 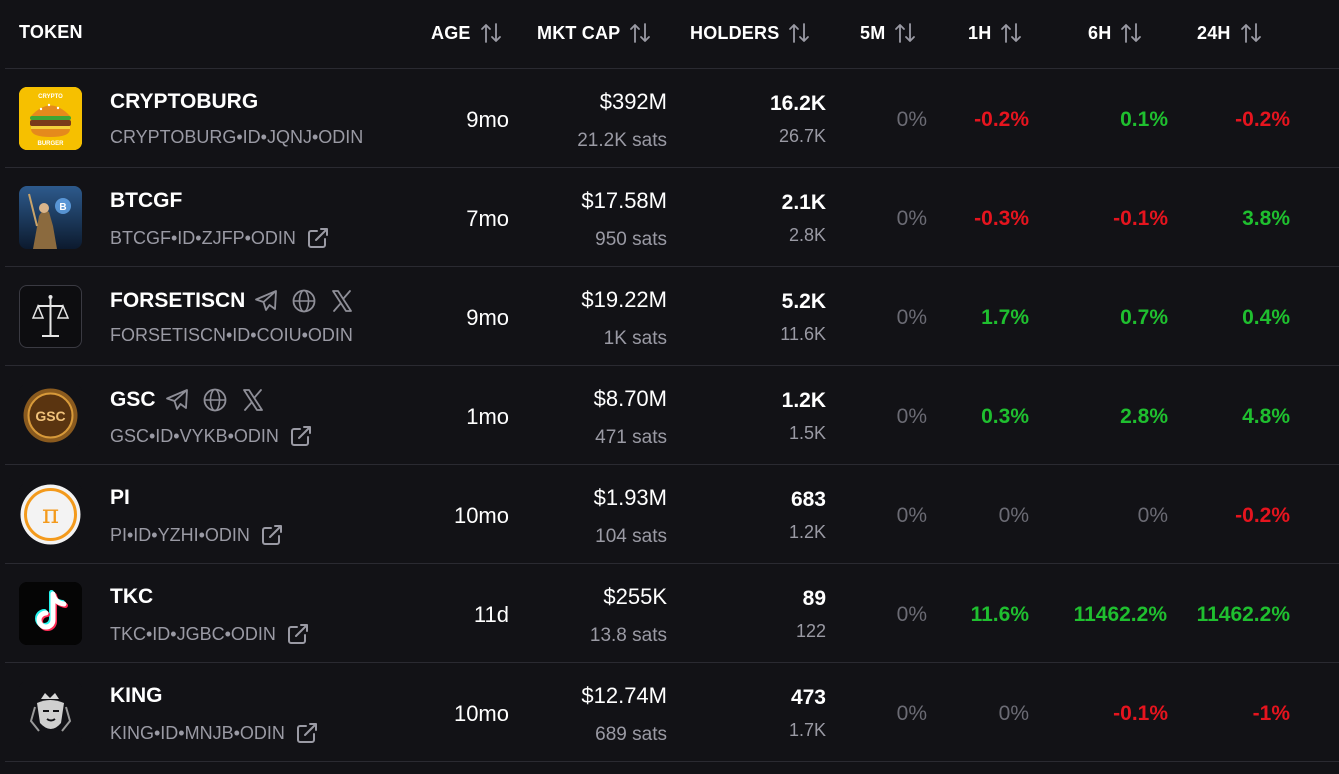 What do you see at coordinates (1271, 713) in the screenshot?
I see `change-24h: -1%` at bounding box center [1271, 713].